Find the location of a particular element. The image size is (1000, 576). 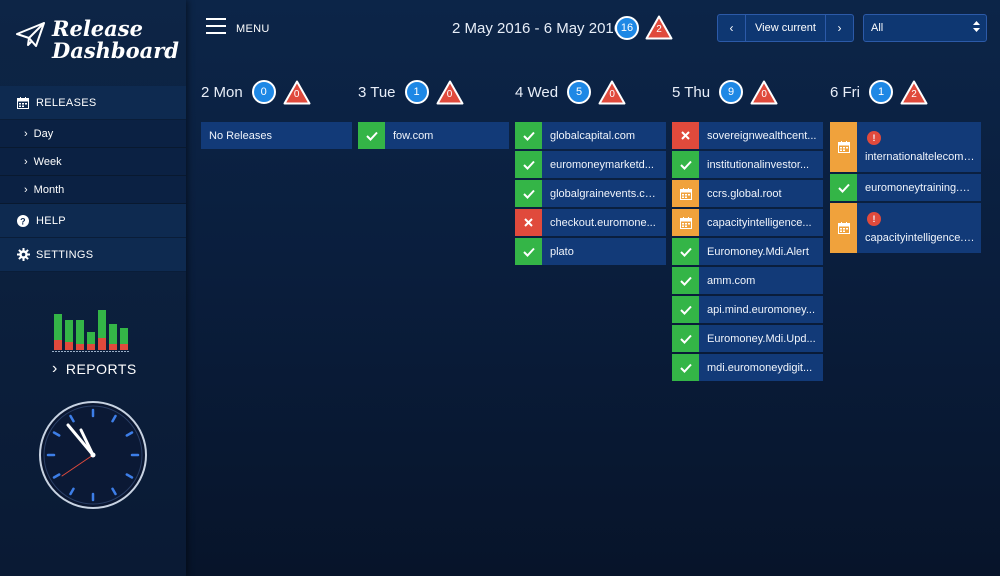

brand-title: Release Dashboard is located at coordinates (115, 40).